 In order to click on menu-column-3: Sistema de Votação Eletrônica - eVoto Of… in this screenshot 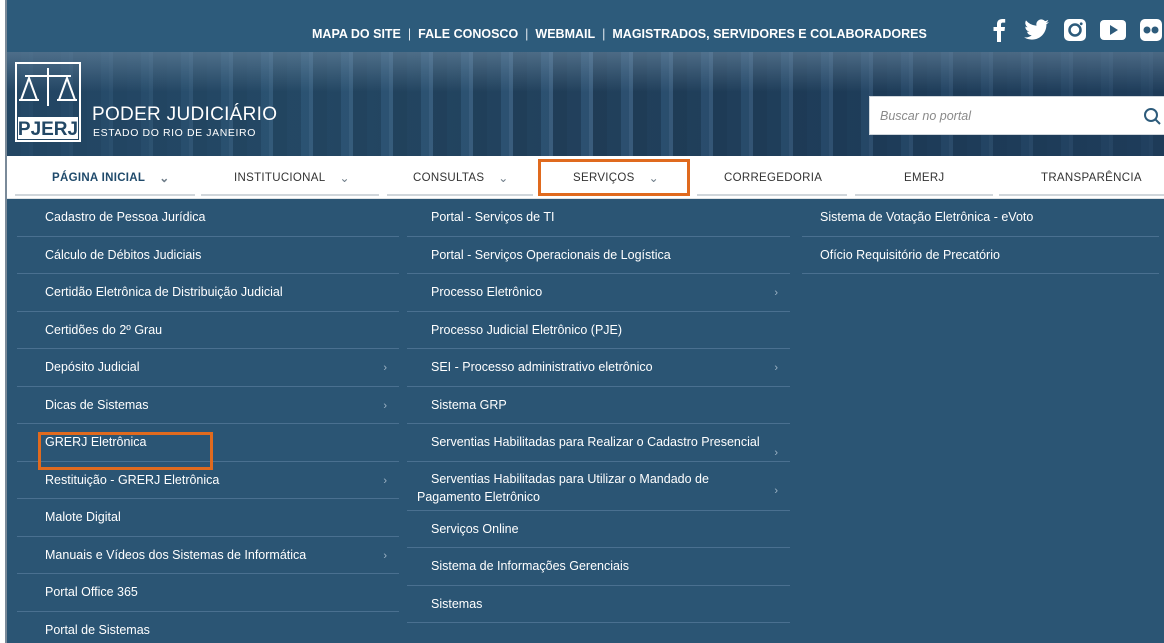, I will do `click(980, 236)`.